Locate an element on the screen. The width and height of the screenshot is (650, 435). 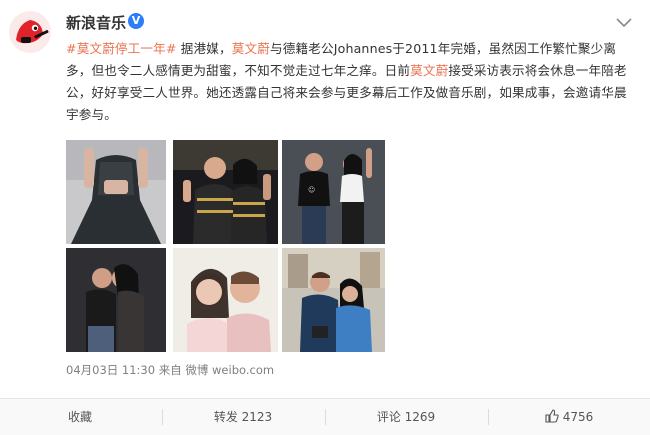
account-avatar is located at coordinates (30, 32).